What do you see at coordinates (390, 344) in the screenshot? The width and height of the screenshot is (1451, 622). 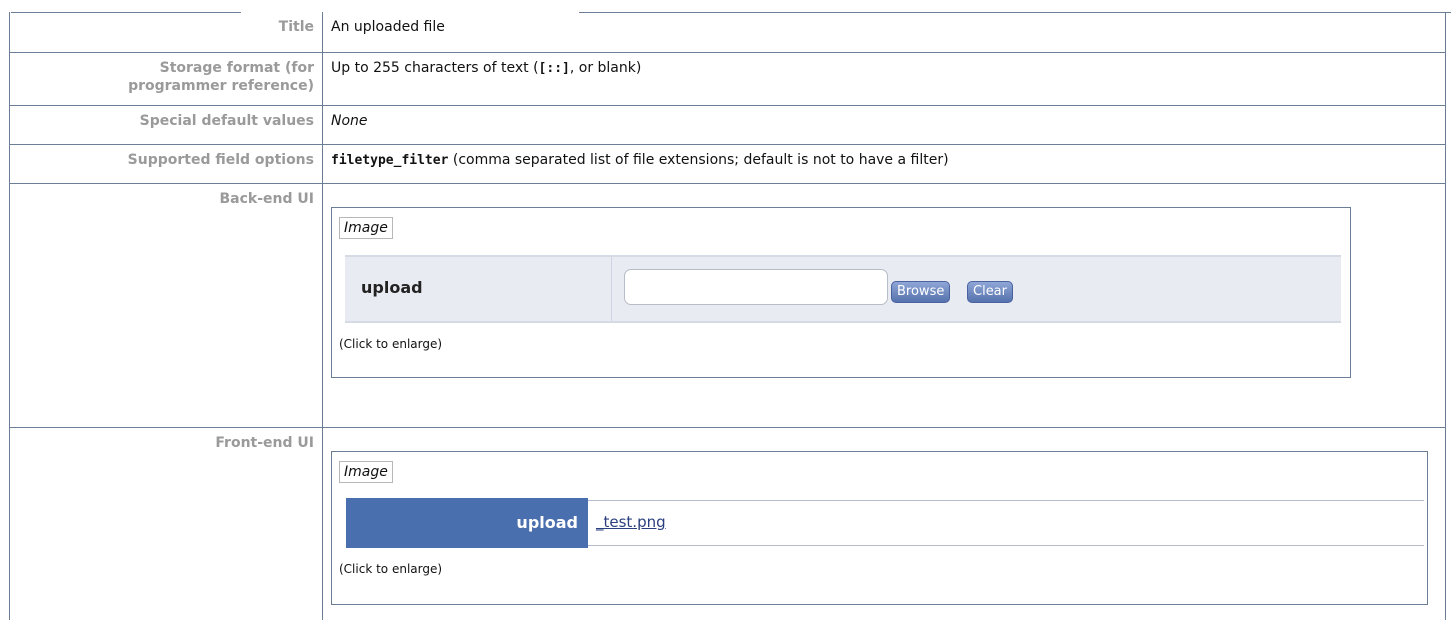 I see `backend-click-to-enlarge: (Click to enlarge)` at bounding box center [390, 344].